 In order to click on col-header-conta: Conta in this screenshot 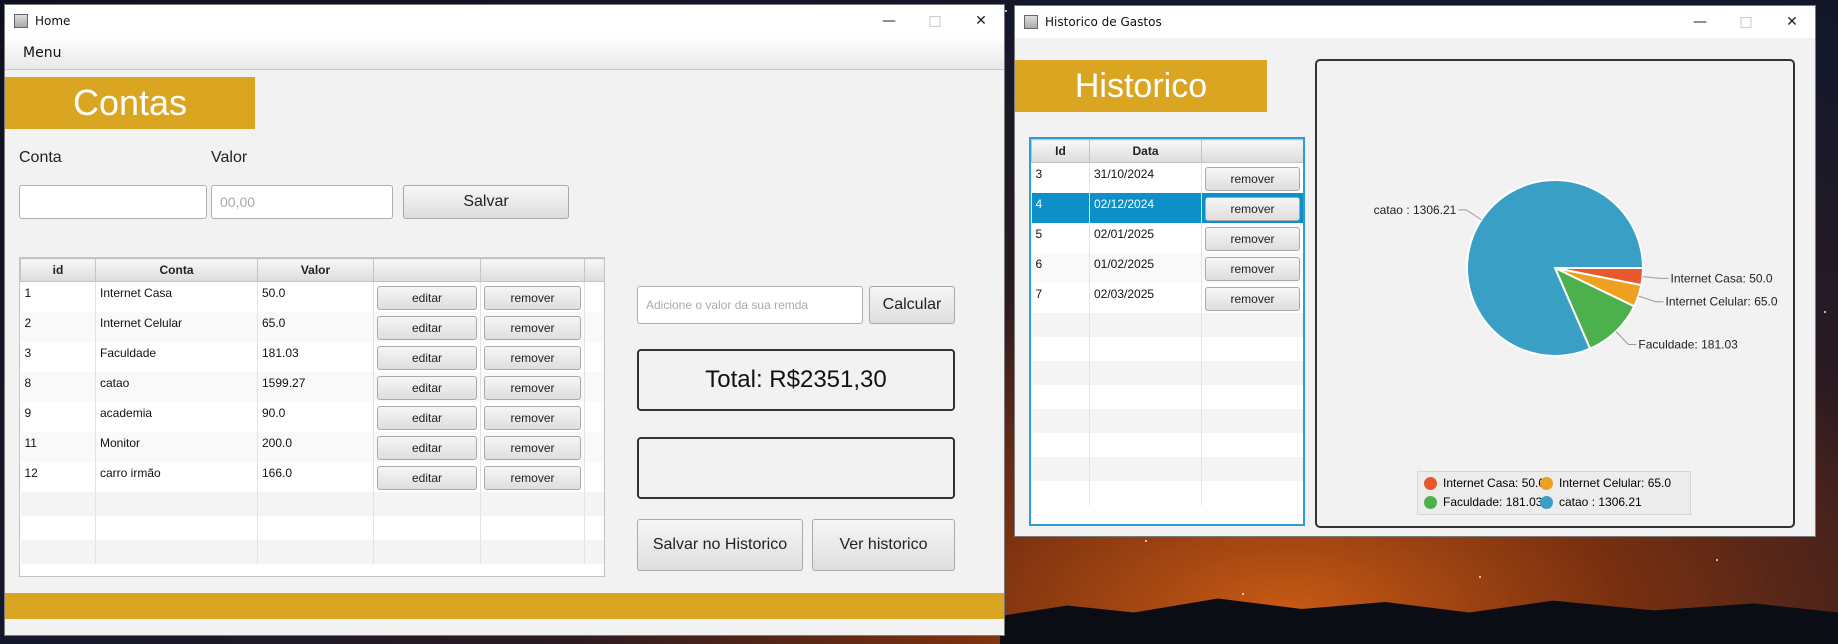, I will do `click(176, 270)`.